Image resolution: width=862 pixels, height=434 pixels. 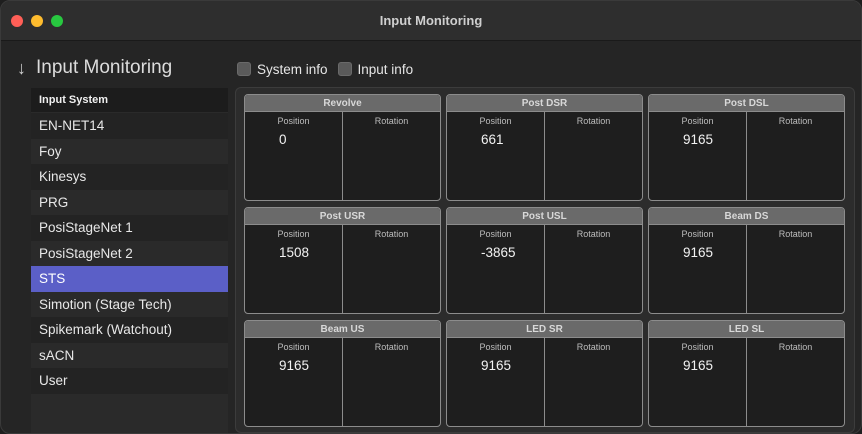 I want to click on input-info-box, so click(x=344, y=69).